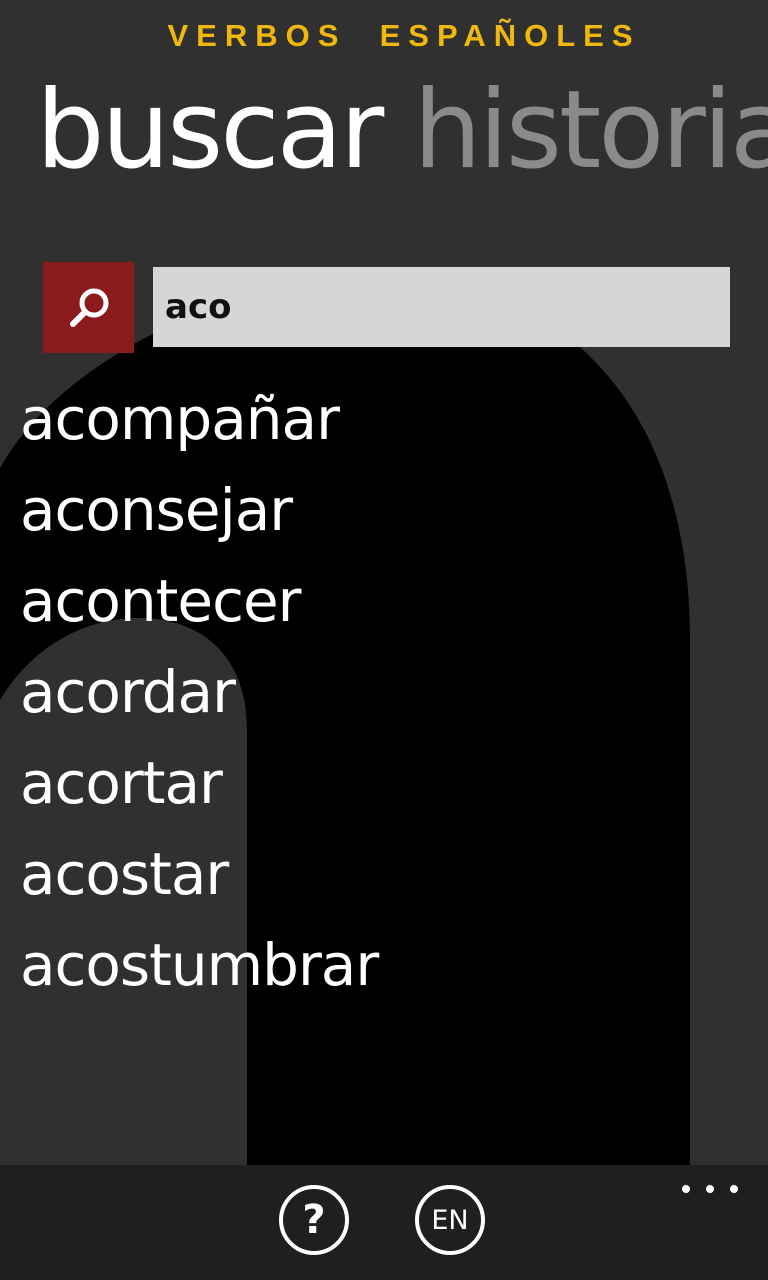  Describe the element at coordinates (404, 35) in the screenshot. I see `app-title: VERBOS ESPAÑOLES` at that location.